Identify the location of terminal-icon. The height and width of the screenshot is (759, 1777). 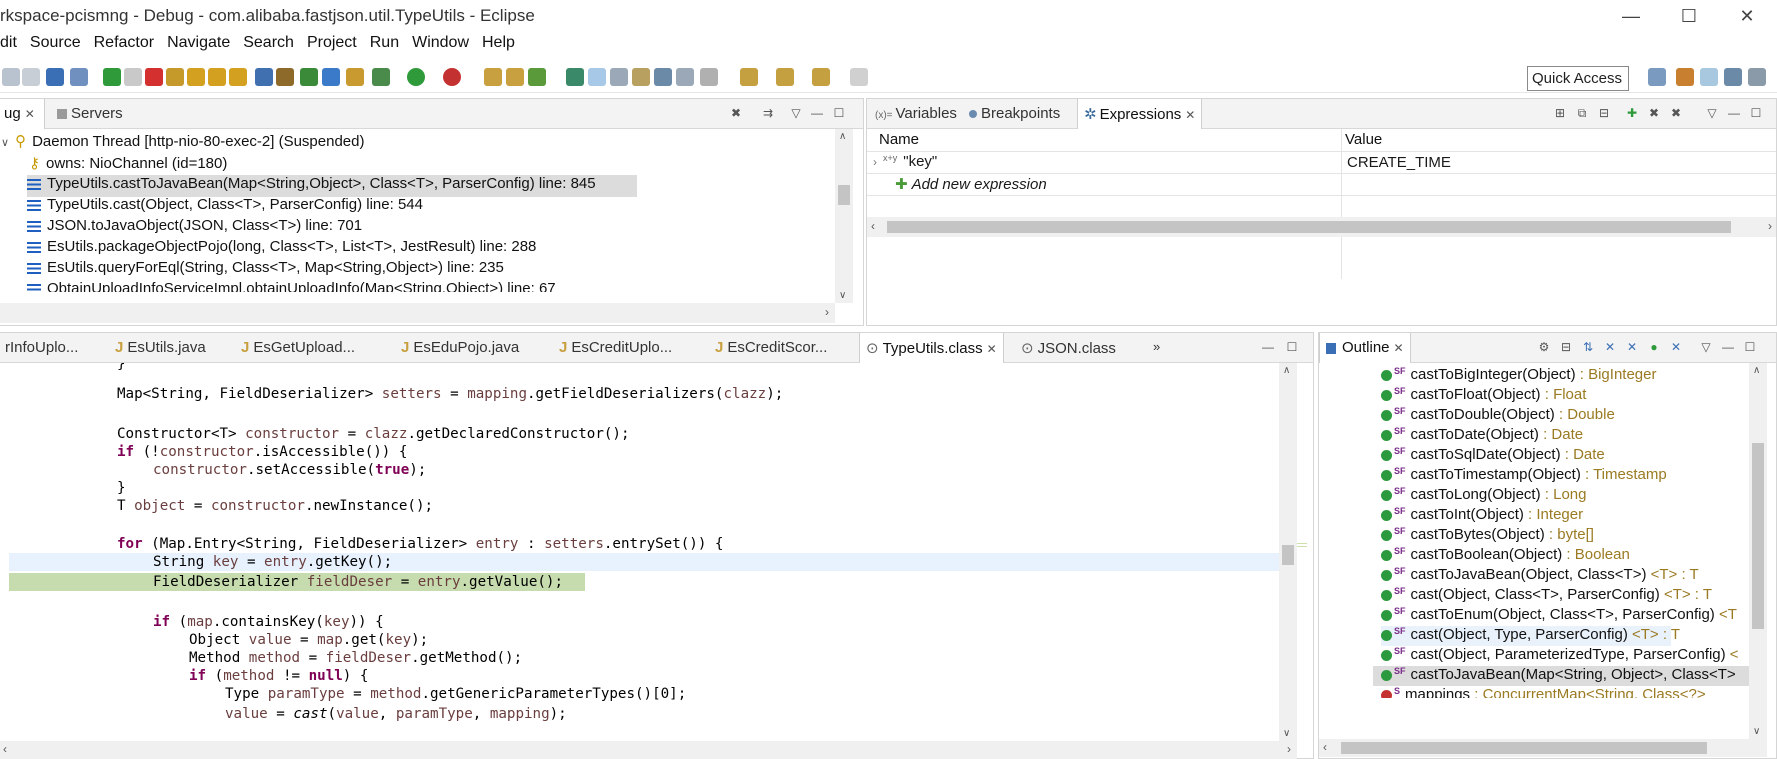
(55, 77).